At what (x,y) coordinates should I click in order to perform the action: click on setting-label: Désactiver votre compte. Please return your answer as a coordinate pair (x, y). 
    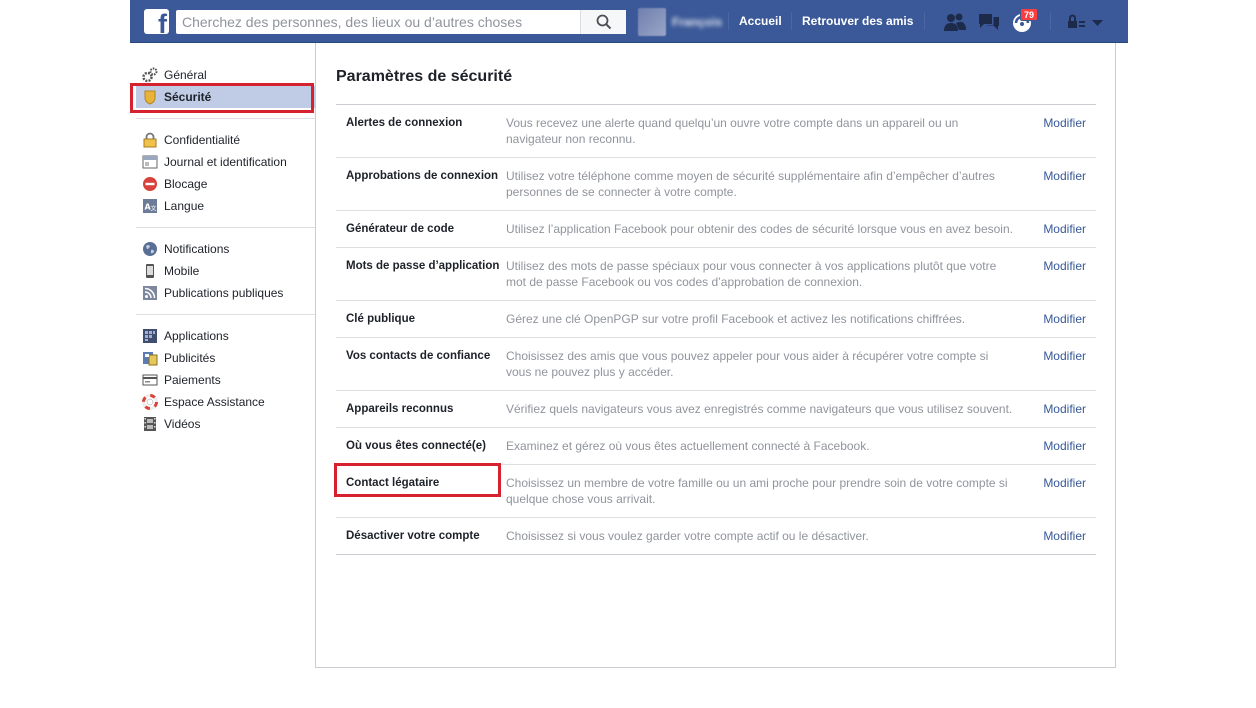
    Looking at the image, I should click on (413, 536).